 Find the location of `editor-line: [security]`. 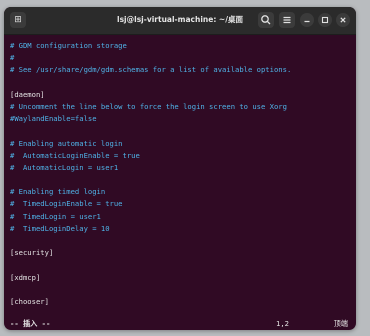

editor-line: [security] is located at coordinates (180, 253).